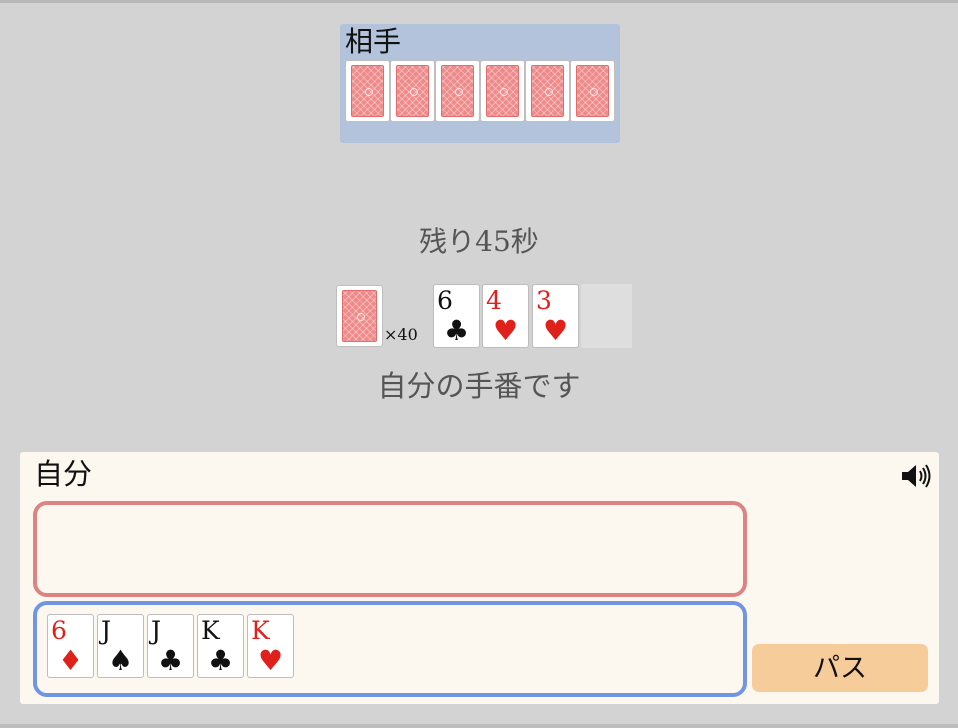  What do you see at coordinates (70, 660) in the screenshot?
I see `diamond-icon: ♦` at bounding box center [70, 660].